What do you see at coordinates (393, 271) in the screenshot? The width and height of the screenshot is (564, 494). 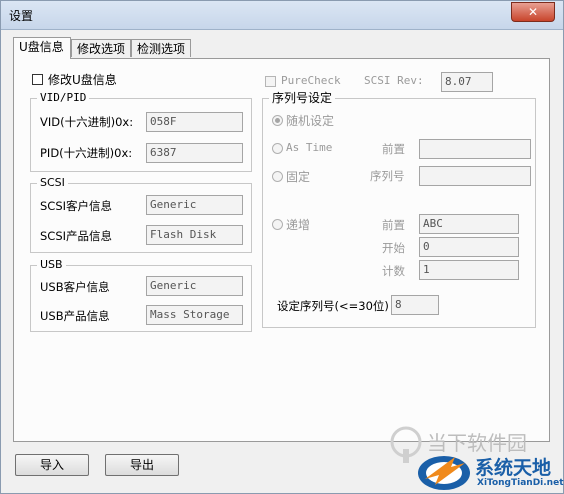 I see `inc-count-label: 计数` at bounding box center [393, 271].